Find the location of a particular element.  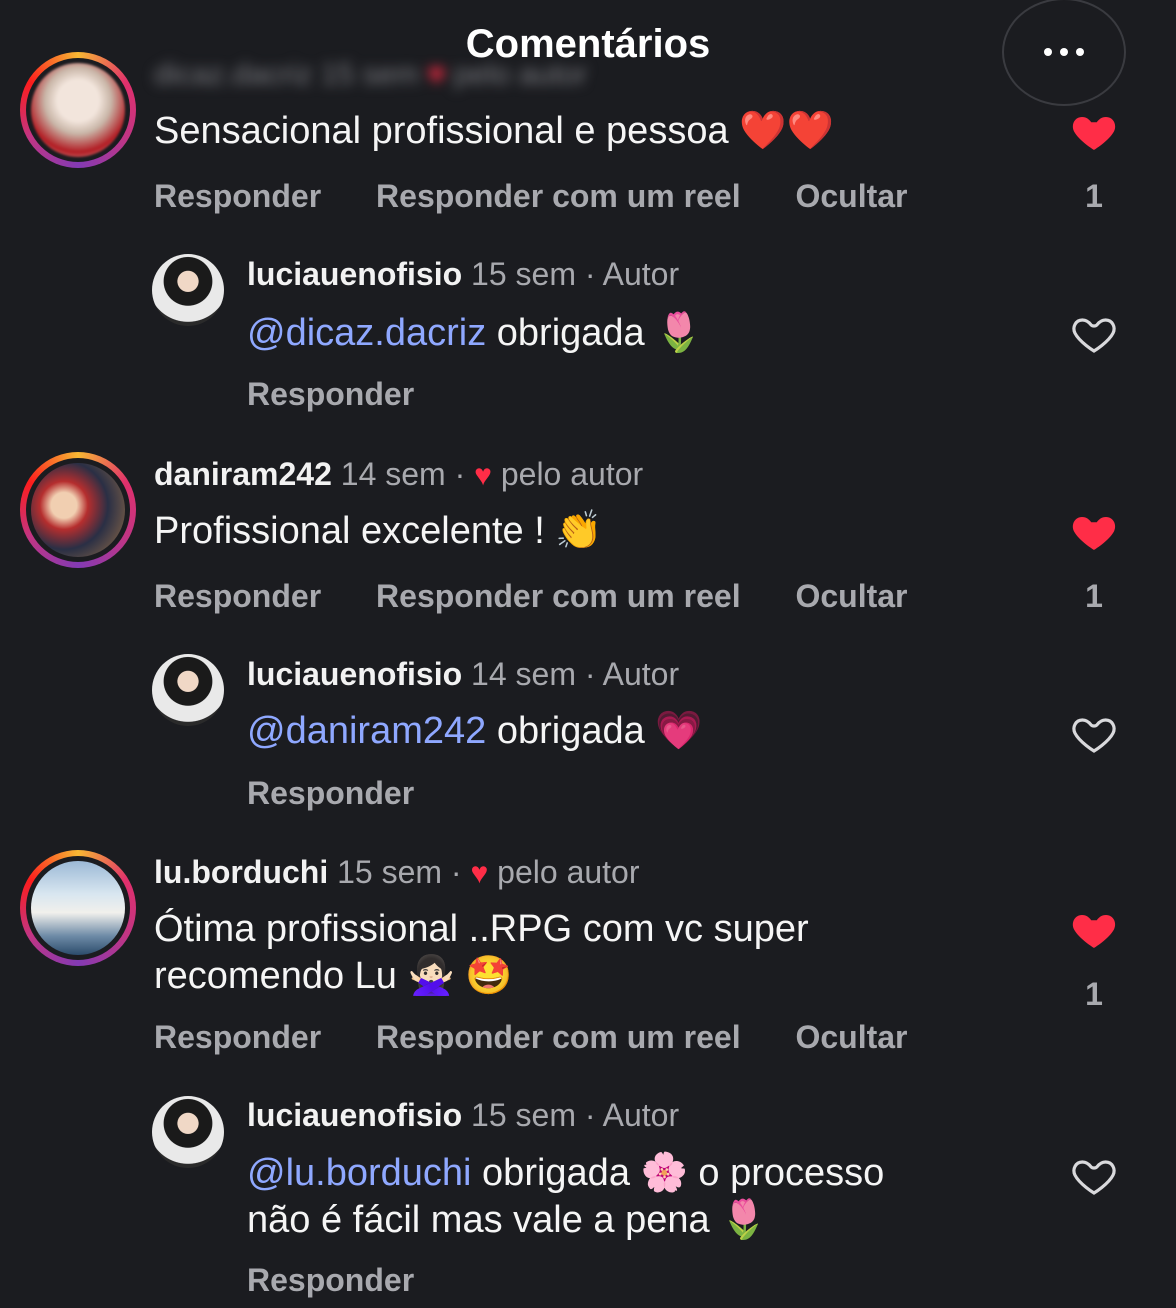

username: lu.borduchi is located at coordinates (241, 872).